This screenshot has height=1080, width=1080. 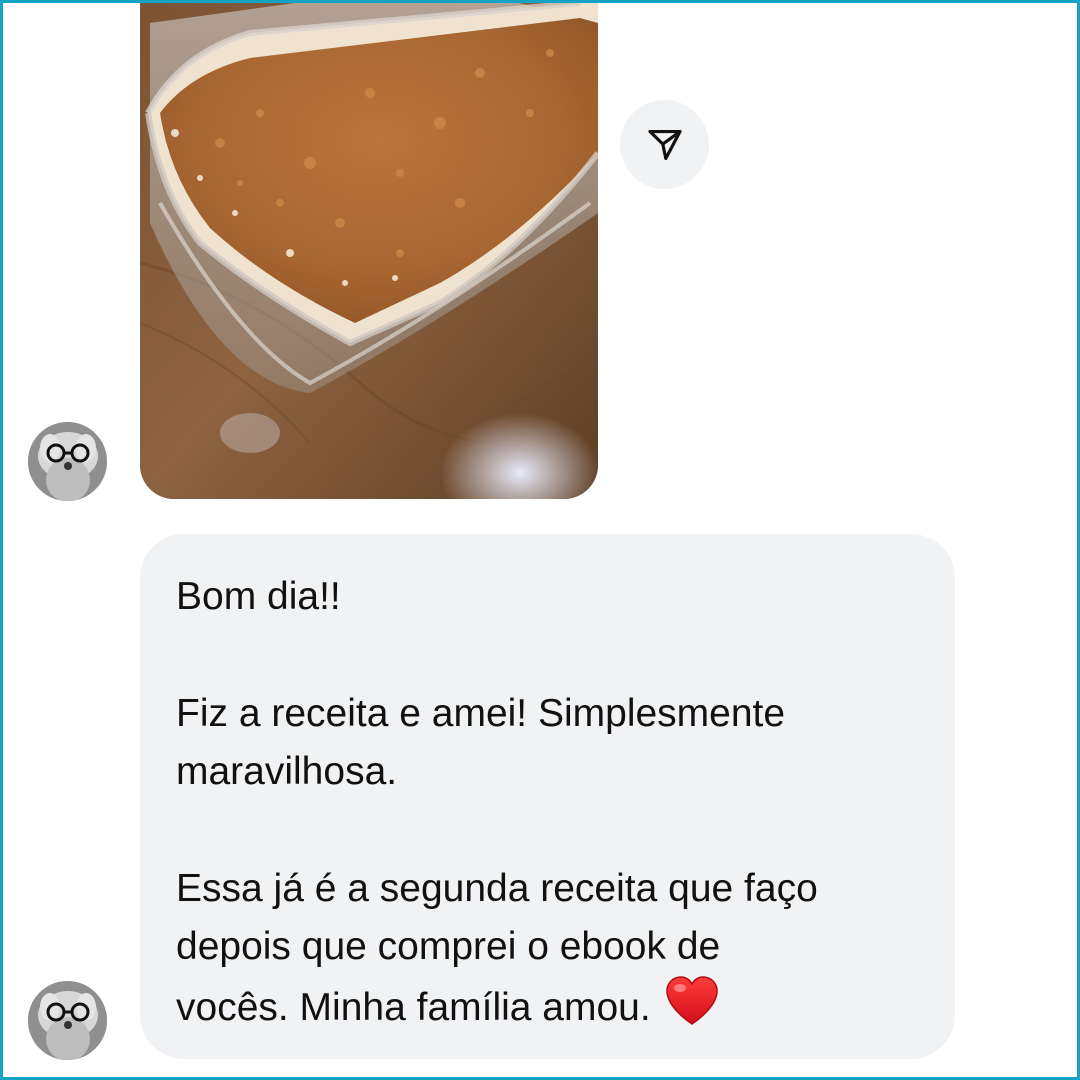 What do you see at coordinates (448, 946) in the screenshot?
I see `message-line: depois que comprei o ebook de` at bounding box center [448, 946].